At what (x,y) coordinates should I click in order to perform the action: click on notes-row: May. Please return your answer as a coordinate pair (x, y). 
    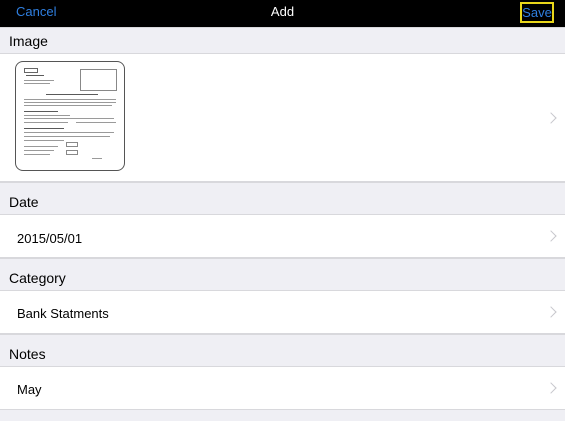
    Looking at the image, I should click on (282, 388).